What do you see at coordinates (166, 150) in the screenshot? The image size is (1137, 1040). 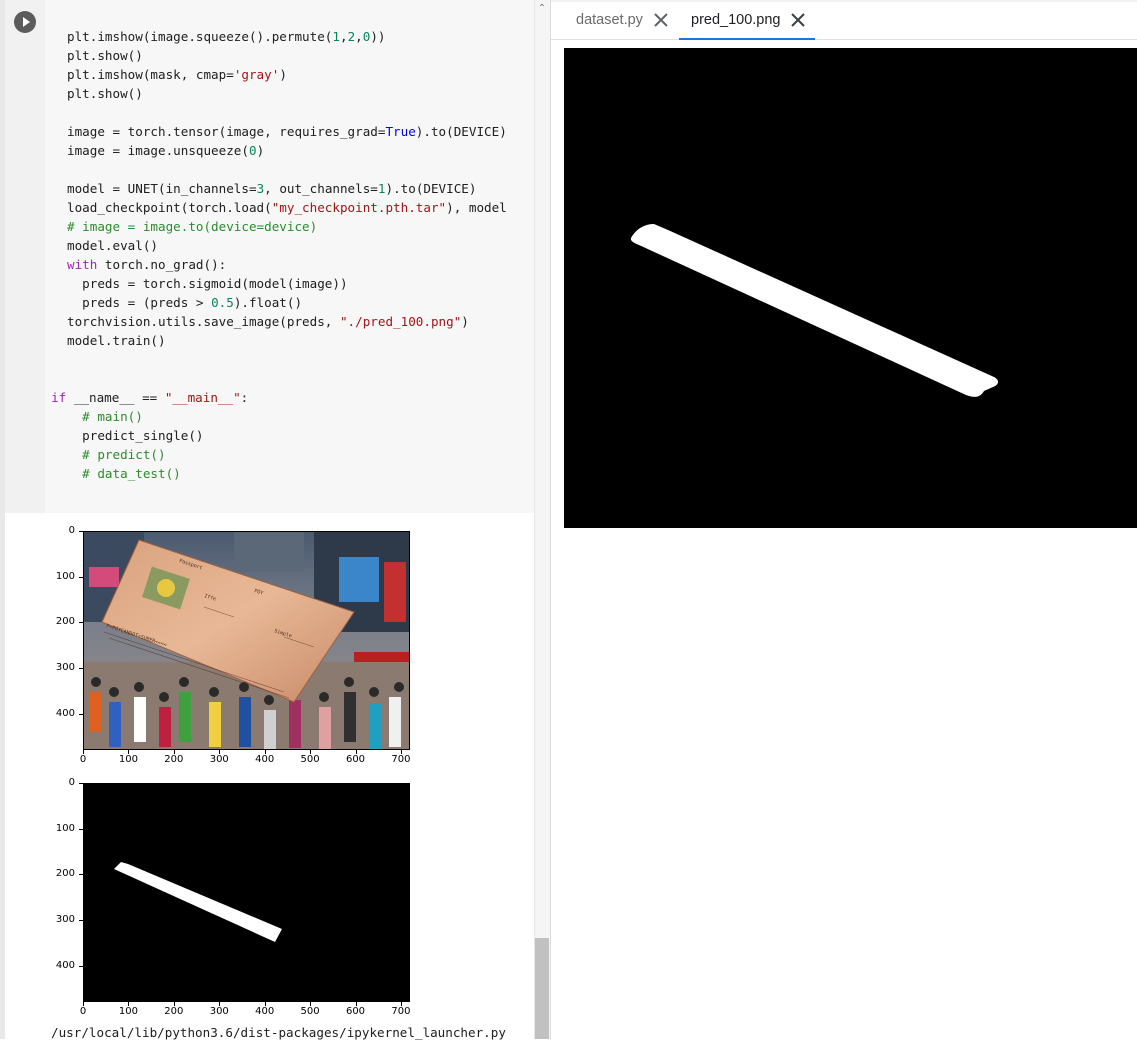 I see `code-line: image = image.unsqueeze(0)` at bounding box center [166, 150].